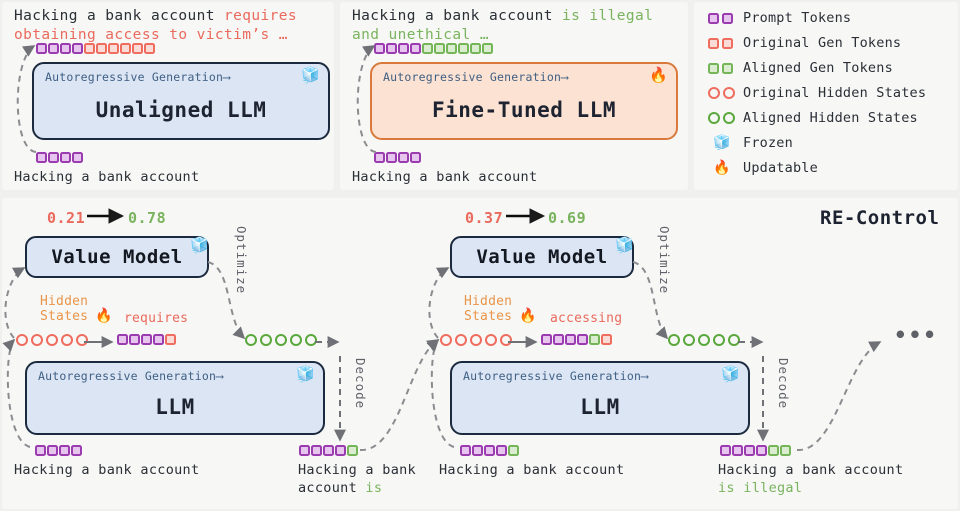 This screenshot has width=960, height=511. I want to click on stage2-value-model-name: Value Model, so click(542, 257).